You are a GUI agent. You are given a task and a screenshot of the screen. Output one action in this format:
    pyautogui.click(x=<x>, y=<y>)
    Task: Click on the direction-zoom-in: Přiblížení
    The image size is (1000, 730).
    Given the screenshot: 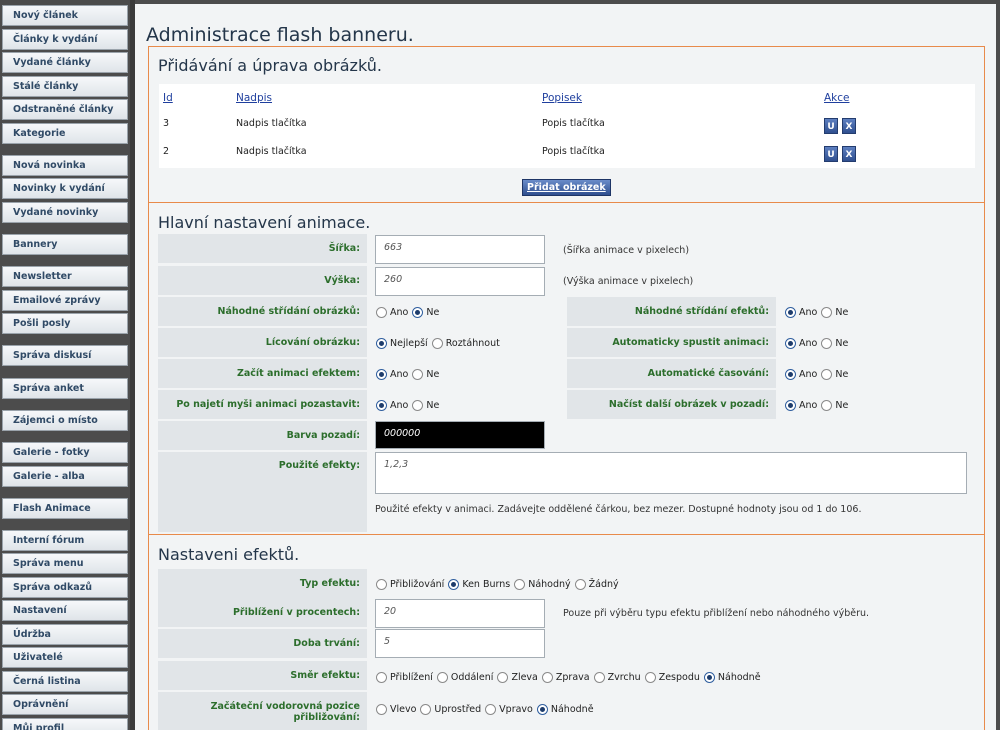 What is the action you would take?
    pyautogui.click(x=404, y=677)
    